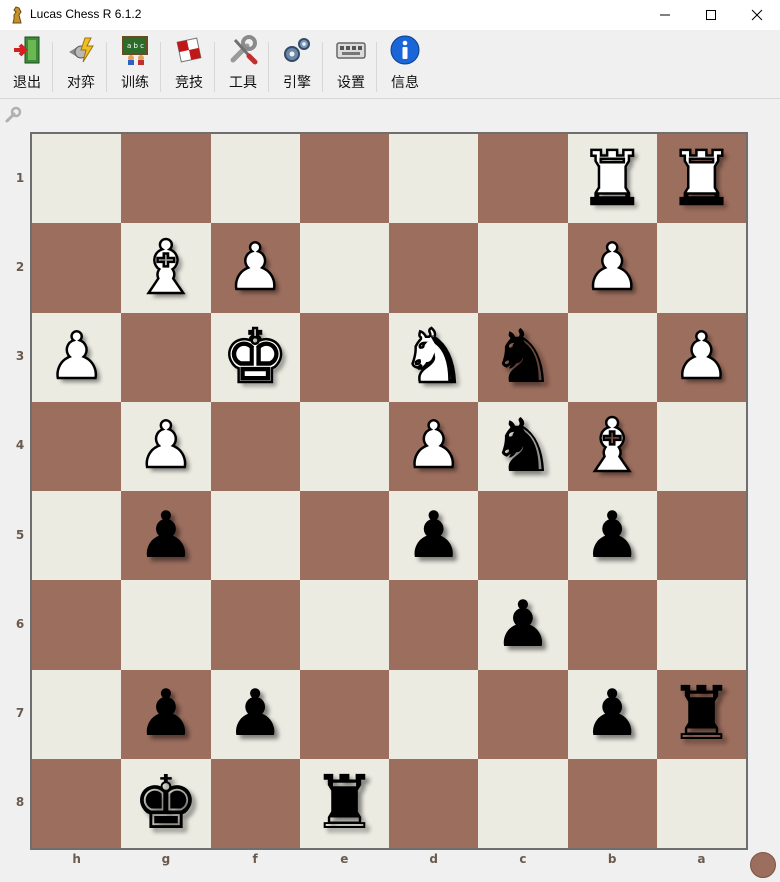  I want to click on toolbar-button-engines: 引擎, so click(297, 64).